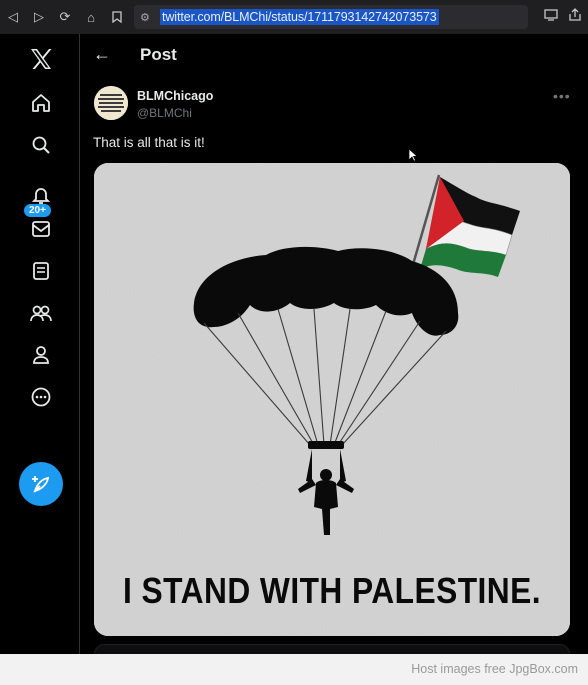  Describe the element at coordinates (562, 96) in the screenshot. I see `more-options-icon: •••` at that location.